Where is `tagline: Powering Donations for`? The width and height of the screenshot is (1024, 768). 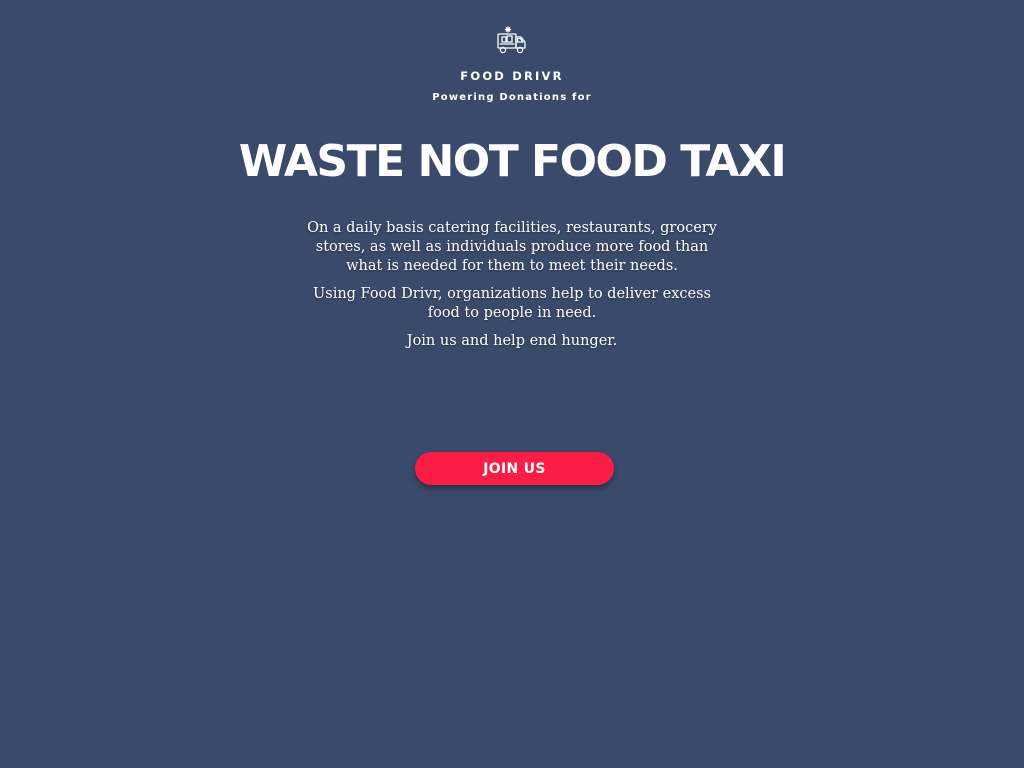
tagline: Powering Donations for is located at coordinates (512, 97).